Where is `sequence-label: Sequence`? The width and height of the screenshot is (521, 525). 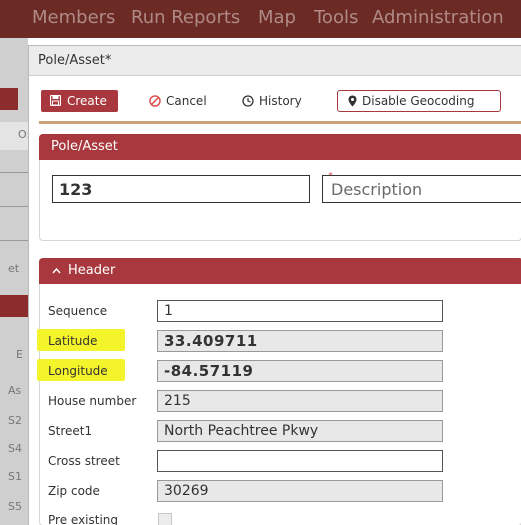 sequence-label: Sequence is located at coordinates (78, 311).